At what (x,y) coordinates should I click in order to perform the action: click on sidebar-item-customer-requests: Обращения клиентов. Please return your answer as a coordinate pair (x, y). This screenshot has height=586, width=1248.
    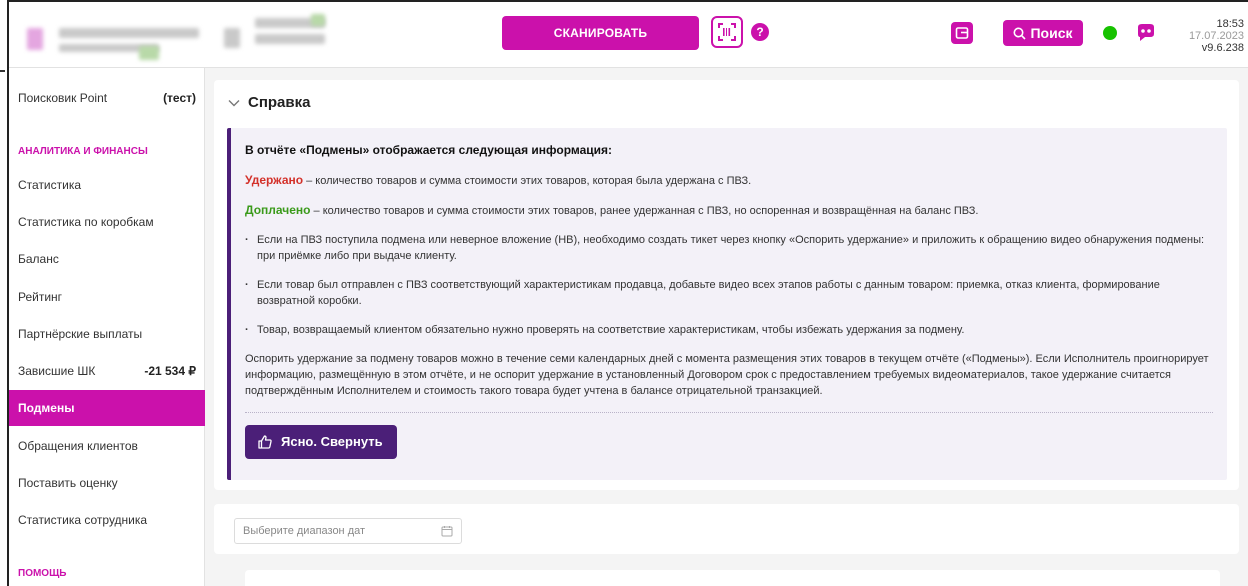
    Looking at the image, I should click on (107, 446).